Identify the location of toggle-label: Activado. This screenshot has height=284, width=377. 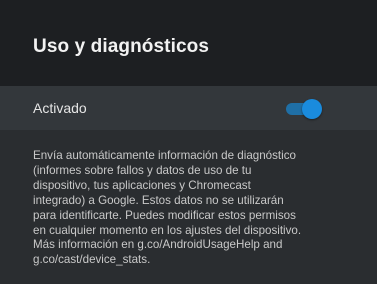
(60, 108).